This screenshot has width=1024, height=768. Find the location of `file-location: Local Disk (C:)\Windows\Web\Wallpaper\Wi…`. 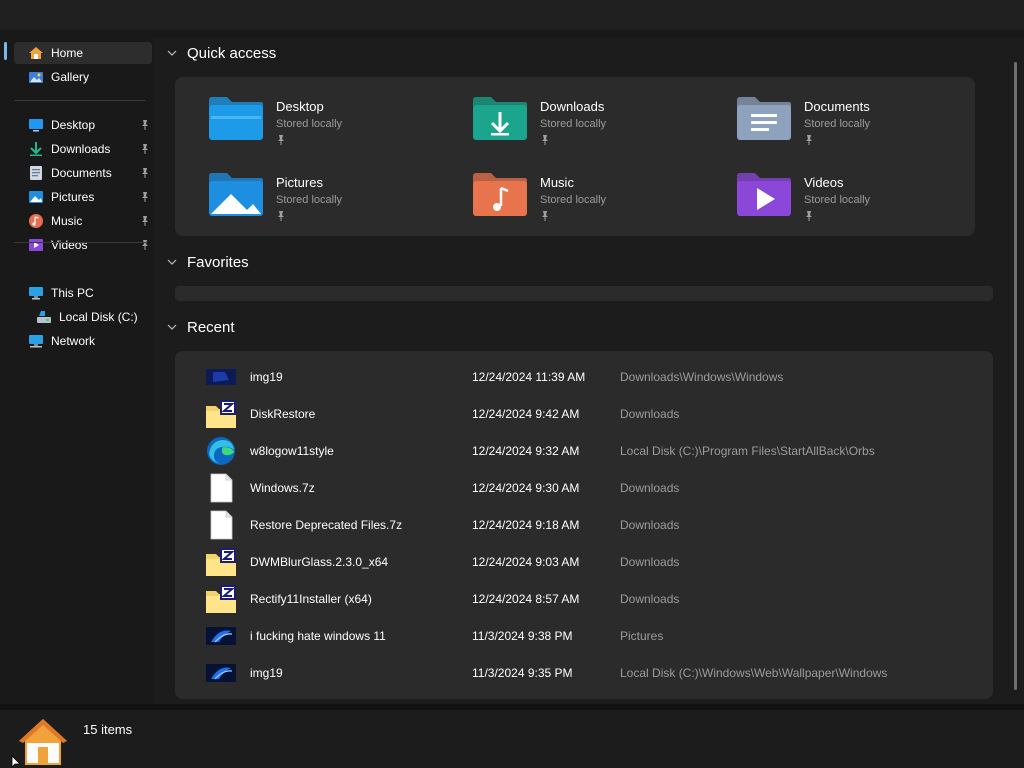

file-location: Local Disk (C:)\Windows\Web\Wallpaper\Wi… is located at coordinates (754, 673).